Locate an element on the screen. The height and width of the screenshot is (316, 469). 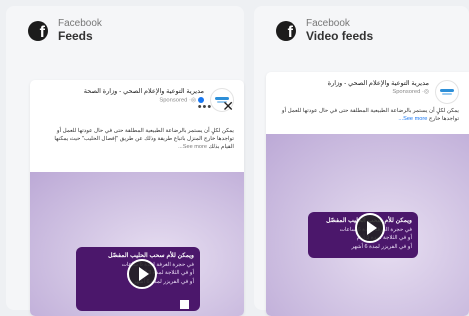
page-avatar is located at coordinates (447, 92).